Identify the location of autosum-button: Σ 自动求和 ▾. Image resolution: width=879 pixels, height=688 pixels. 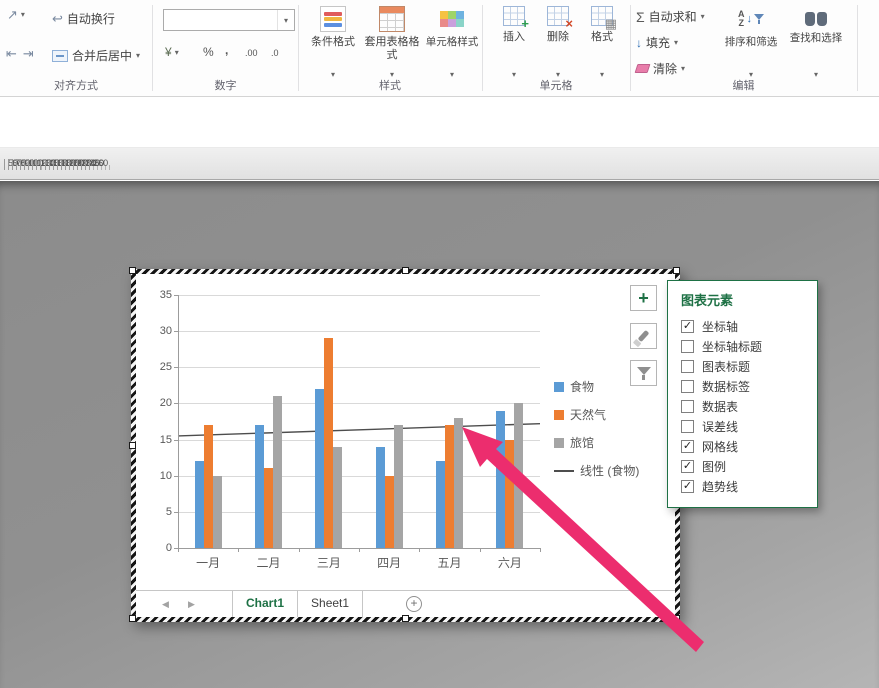
(670, 16).